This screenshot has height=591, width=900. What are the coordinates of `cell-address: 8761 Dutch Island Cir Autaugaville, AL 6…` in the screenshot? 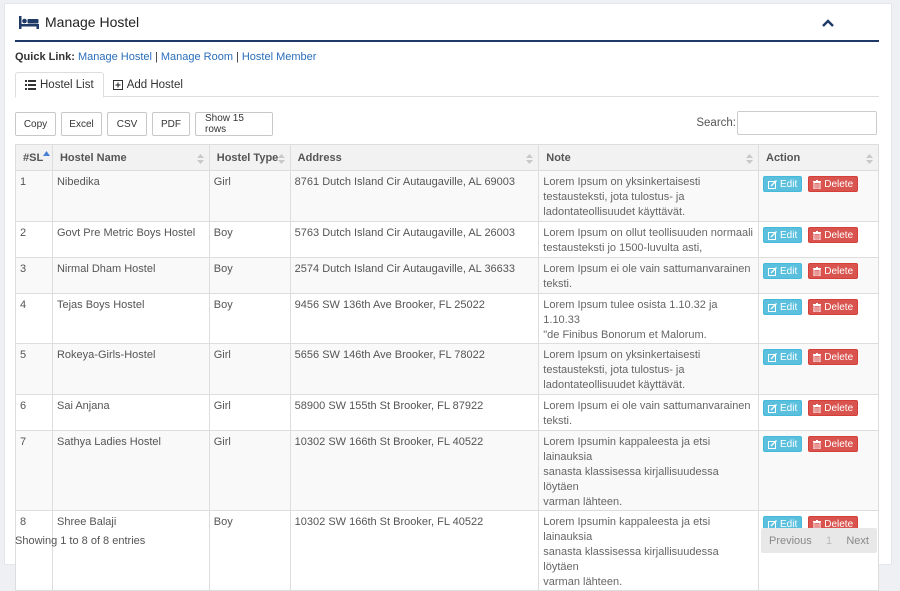 It's located at (414, 196).